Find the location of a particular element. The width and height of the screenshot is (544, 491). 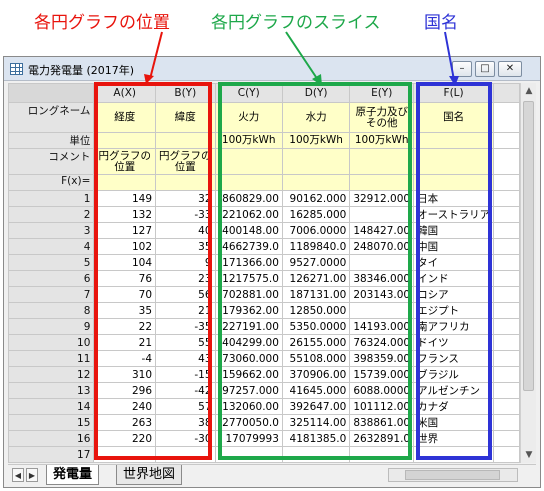

highlight-box-country is located at coordinates (454, 271).